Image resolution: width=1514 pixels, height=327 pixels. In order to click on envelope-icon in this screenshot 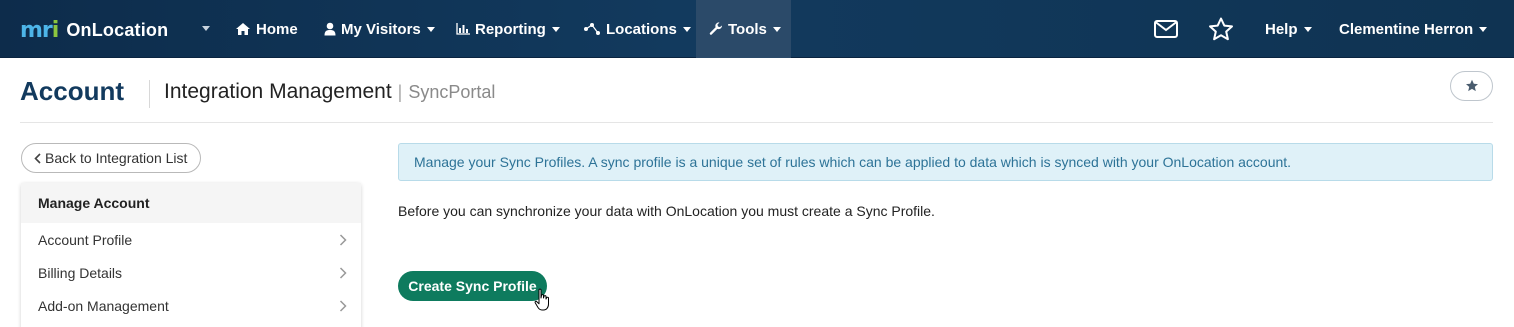, I will do `click(1166, 29)`.